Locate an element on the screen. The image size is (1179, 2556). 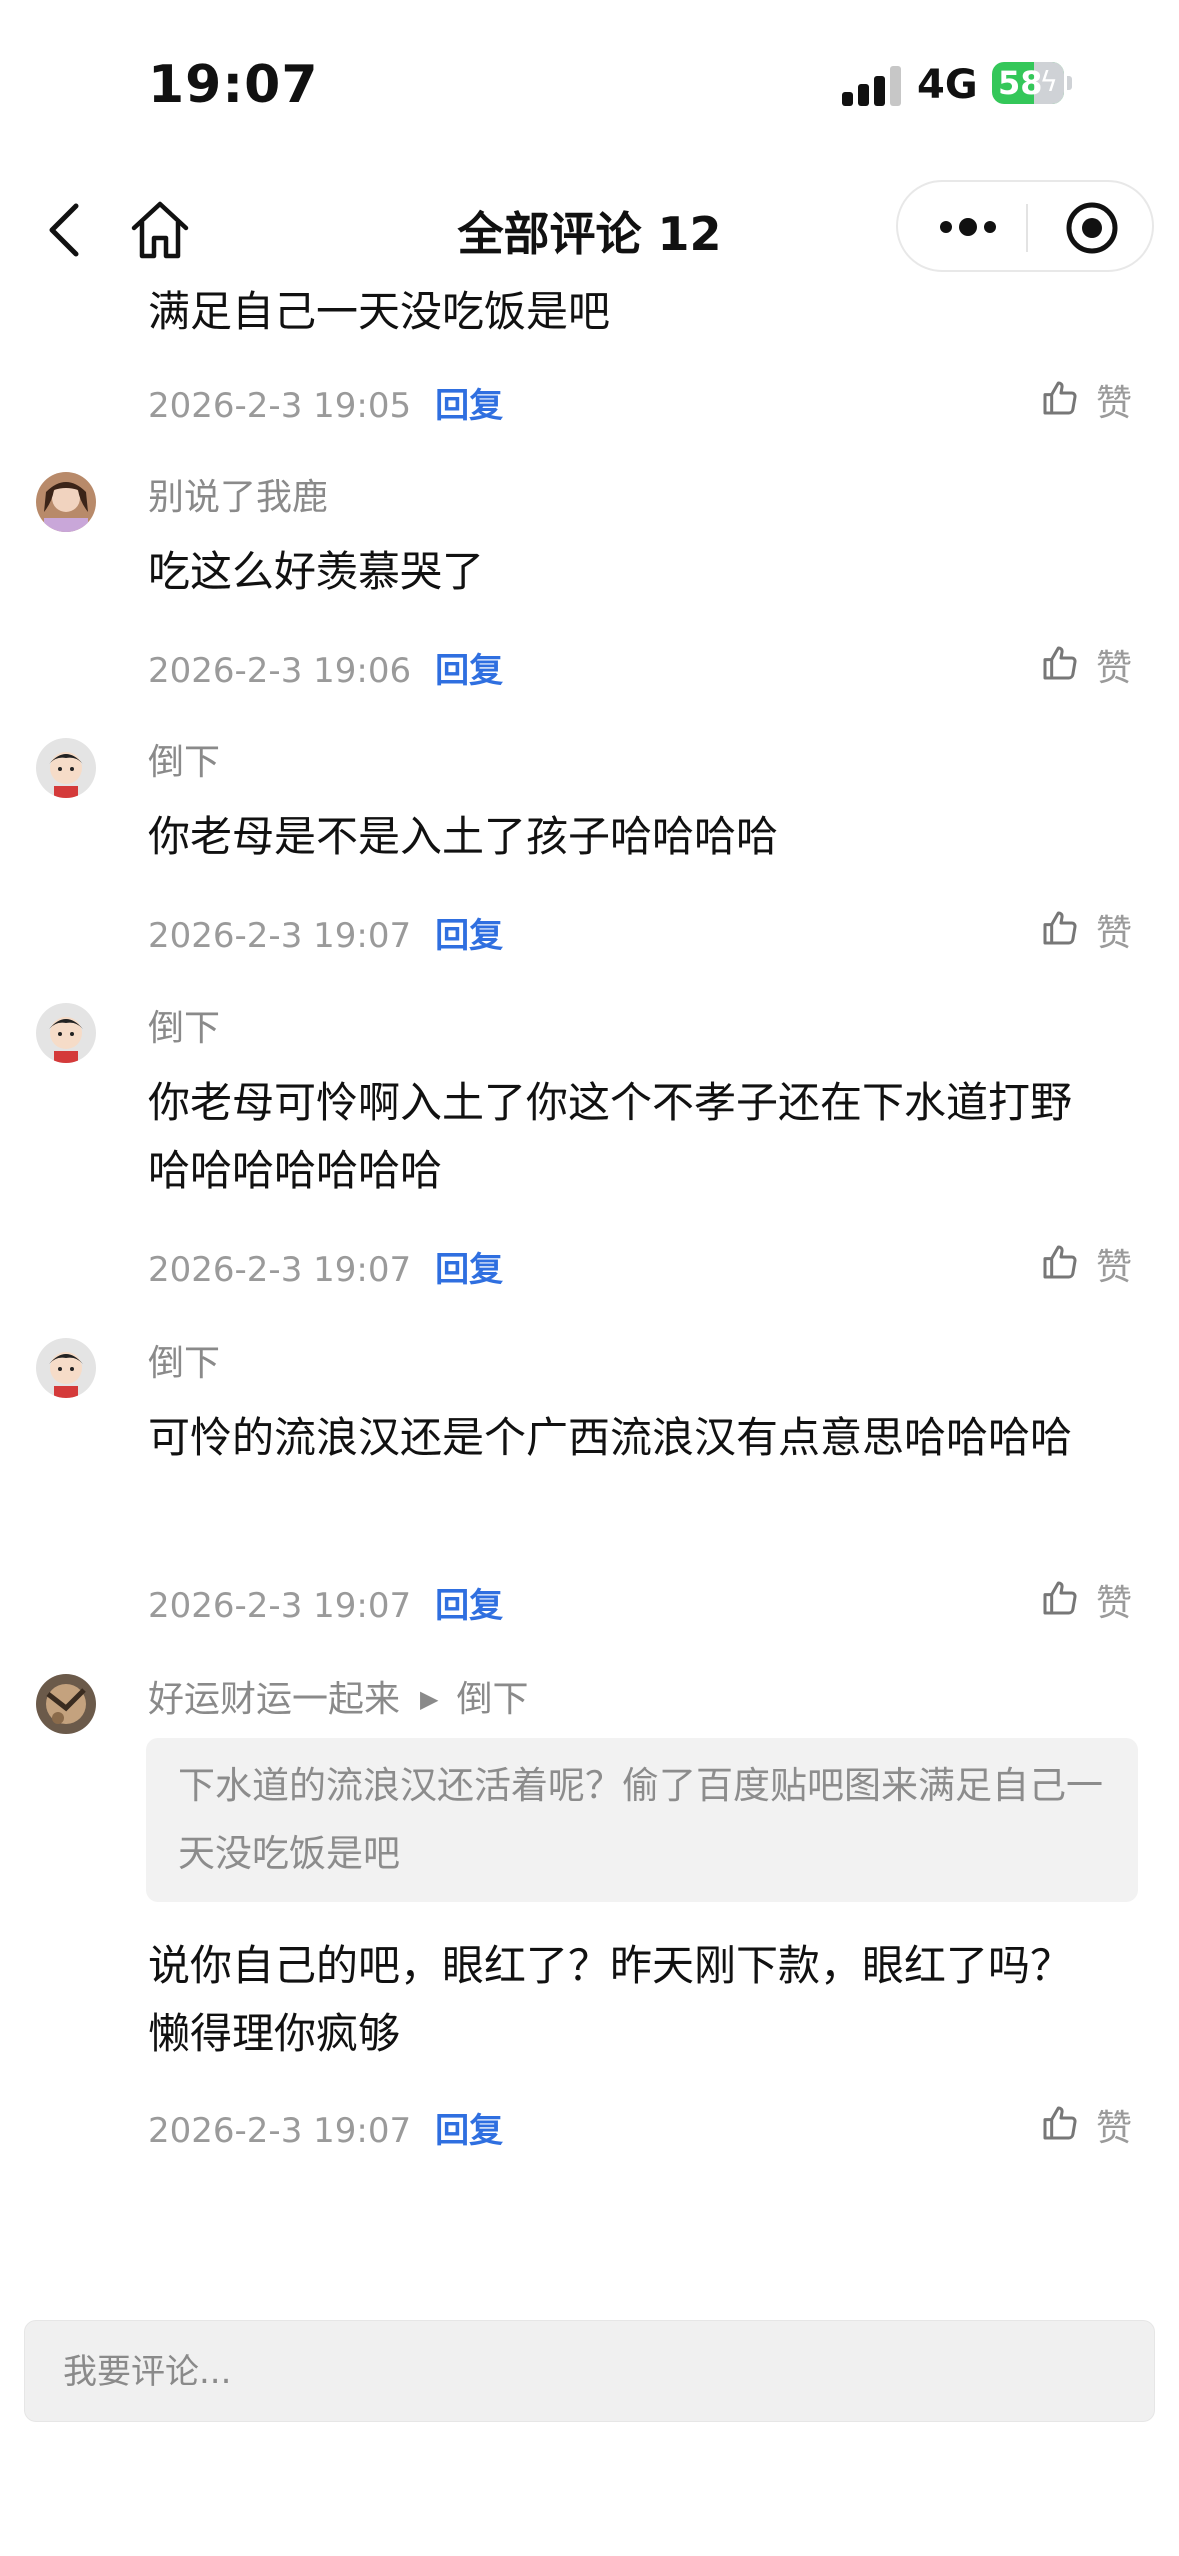
reply-arrow-icon: ▶ is located at coordinates (429, 1699).